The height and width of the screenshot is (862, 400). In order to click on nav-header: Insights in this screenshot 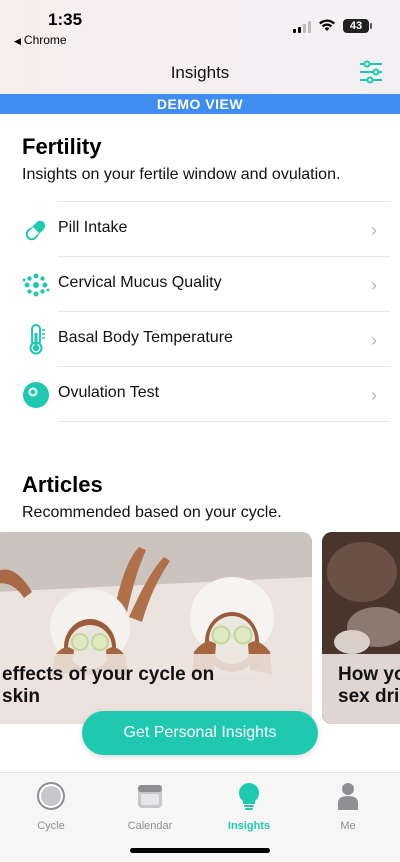, I will do `click(200, 73)`.